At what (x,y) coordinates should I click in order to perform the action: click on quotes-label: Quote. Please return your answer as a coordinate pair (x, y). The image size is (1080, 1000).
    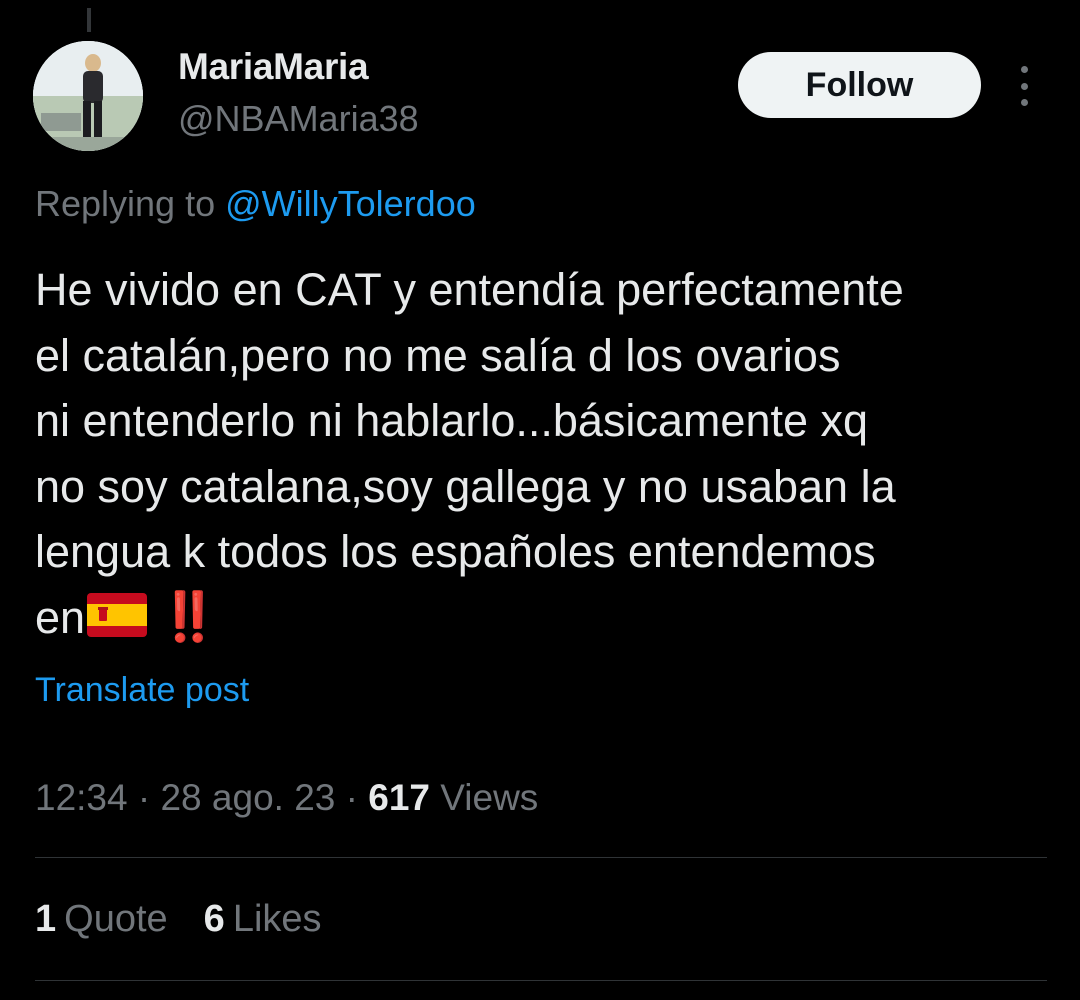
    Looking at the image, I should click on (116, 919).